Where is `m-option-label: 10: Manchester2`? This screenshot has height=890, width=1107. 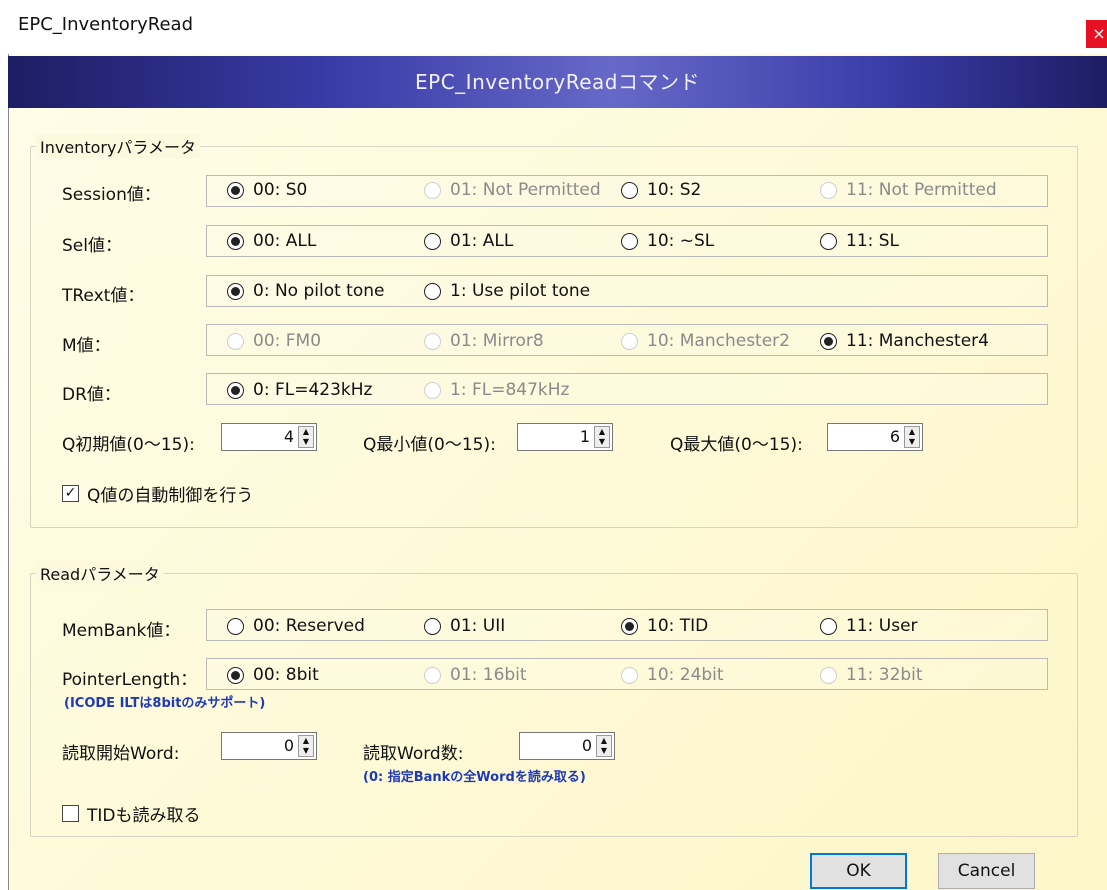 m-option-label: 10: Manchester2 is located at coordinates (718, 341).